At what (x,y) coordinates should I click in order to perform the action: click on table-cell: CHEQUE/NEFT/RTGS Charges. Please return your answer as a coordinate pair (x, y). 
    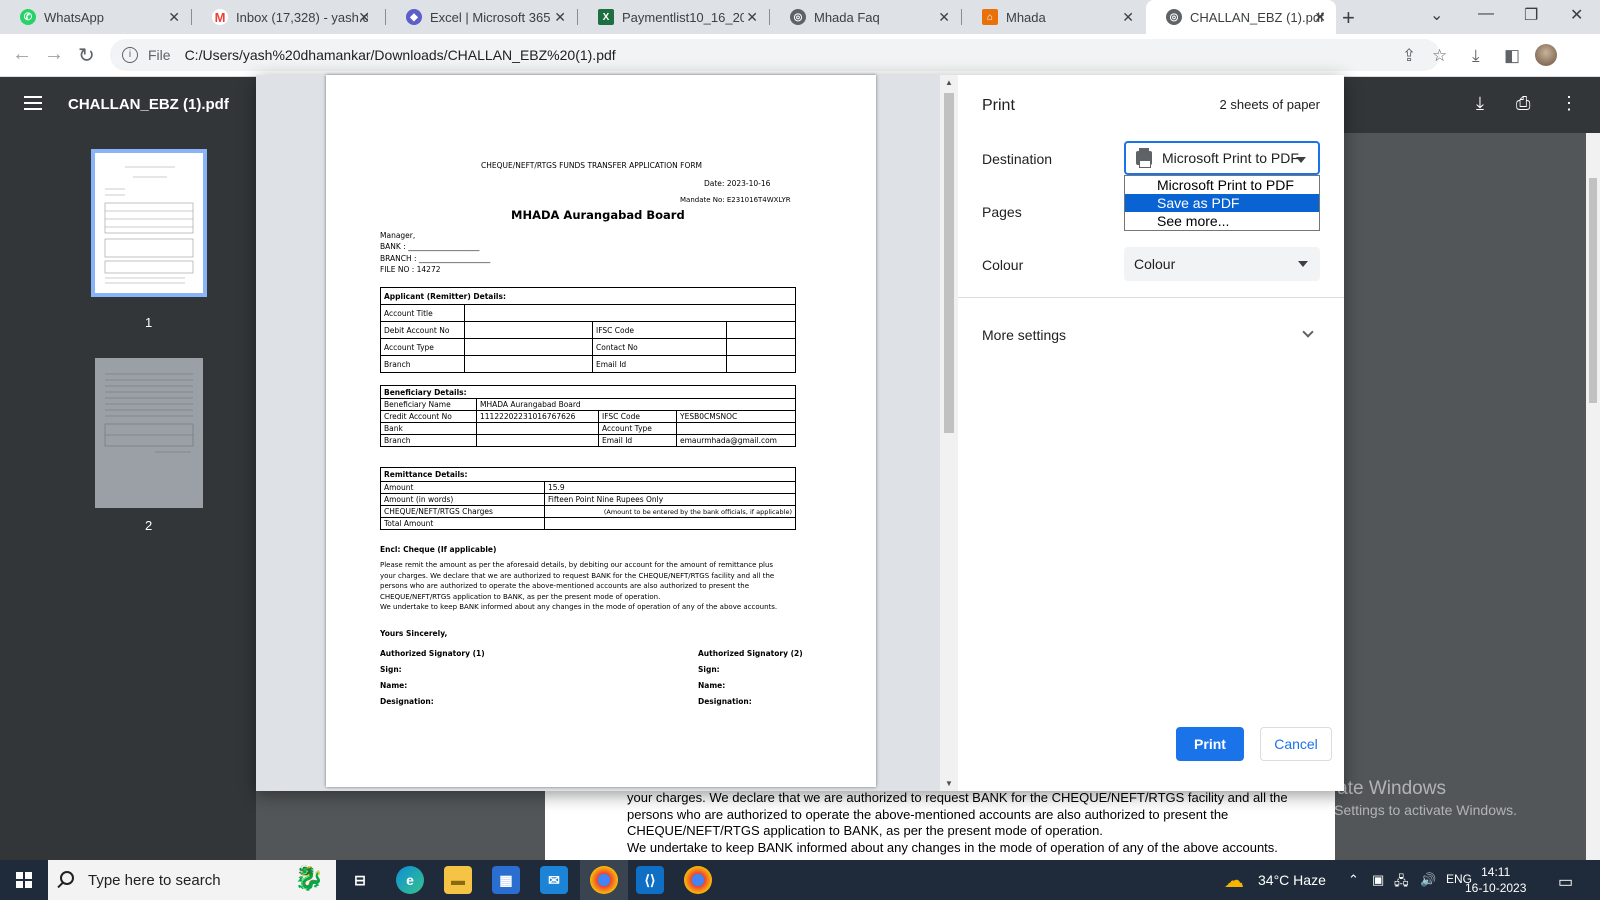
    Looking at the image, I should click on (462, 511).